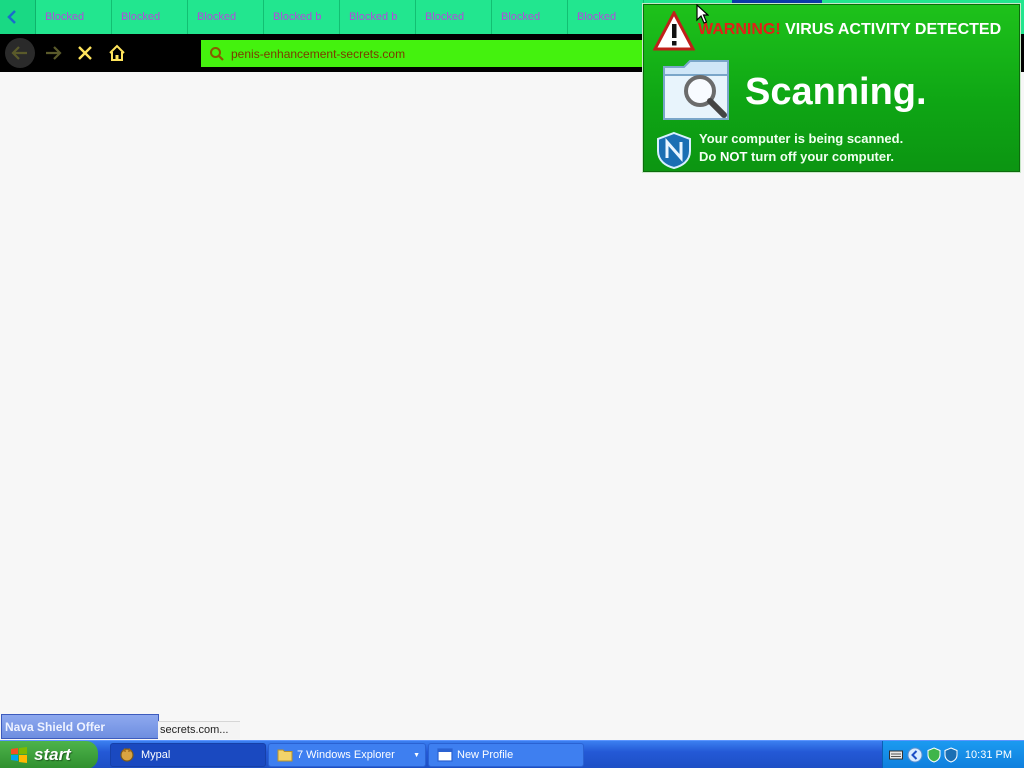 This screenshot has height=768, width=1024. What do you see at coordinates (318, 53) in the screenshot?
I see `address-bar-url: penis-enhancement-secrets.com` at bounding box center [318, 53].